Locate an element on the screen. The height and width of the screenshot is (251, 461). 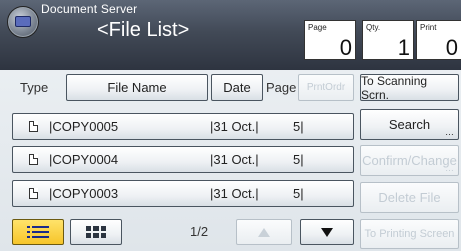
grid-view-icon is located at coordinates (96, 232).